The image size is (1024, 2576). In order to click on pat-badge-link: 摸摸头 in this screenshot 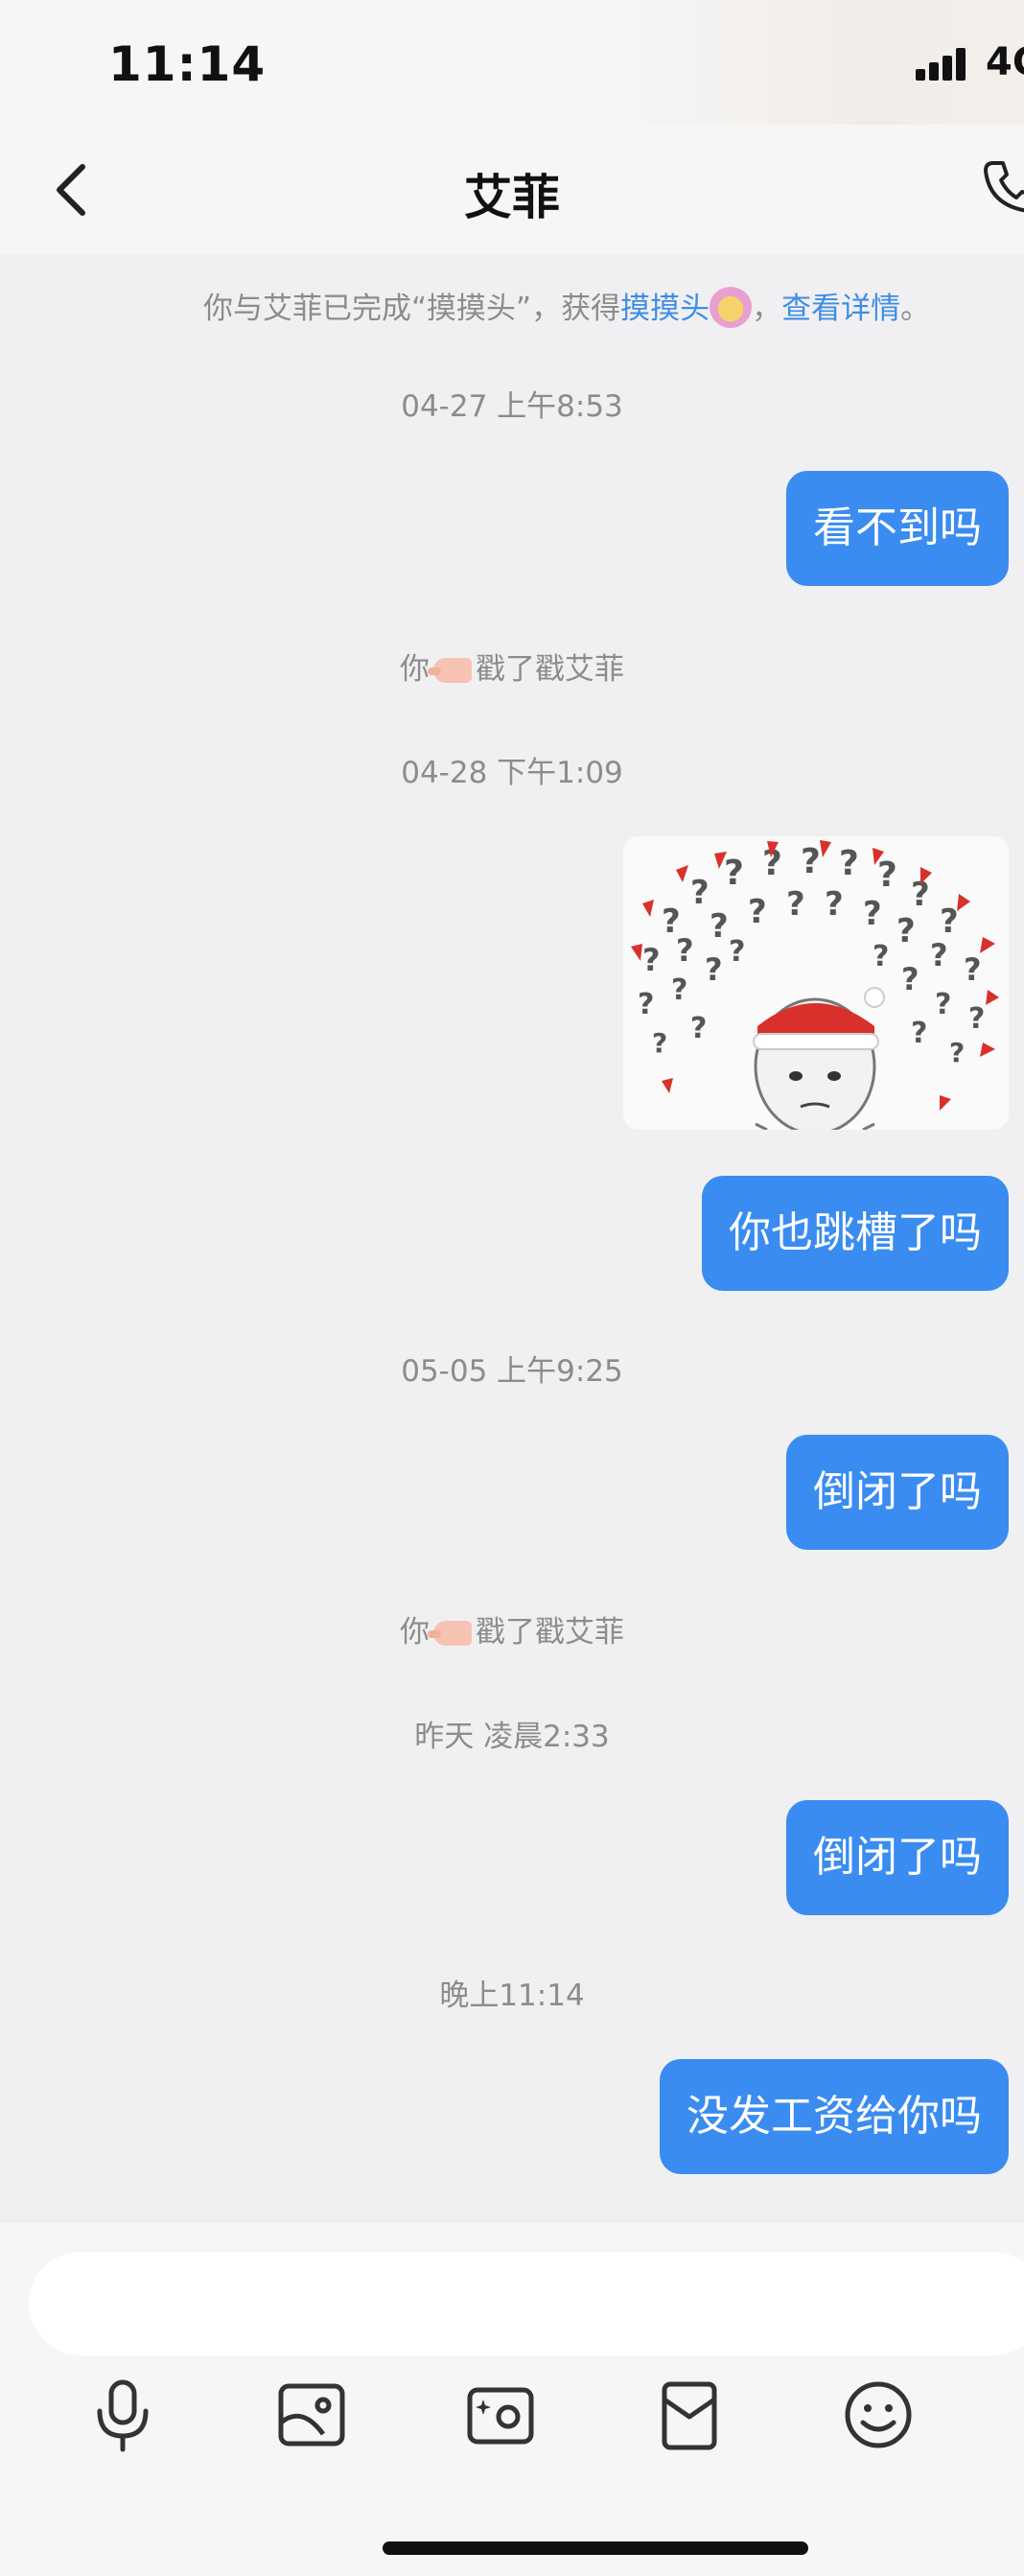, I will do `click(665, 309)`.